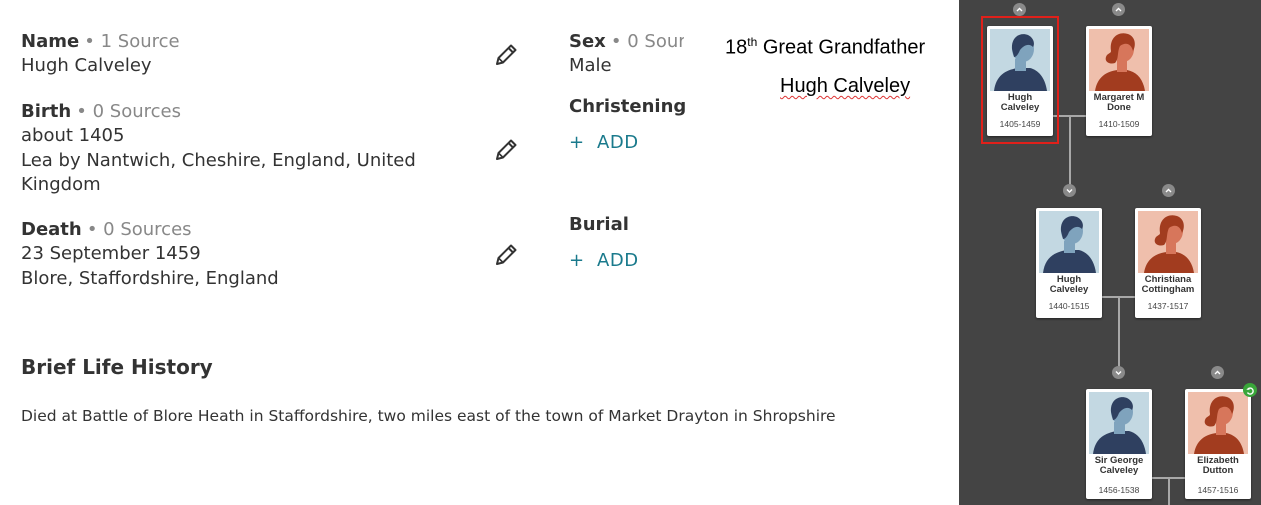  I want to click on death-place: Blore, Staffordshire, England, so click(150, 278).